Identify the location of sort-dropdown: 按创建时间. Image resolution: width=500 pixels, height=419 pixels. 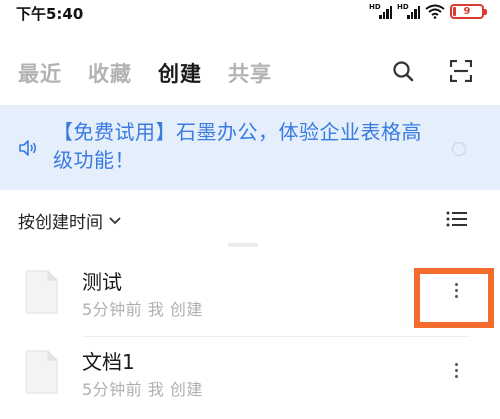
(69, 220).